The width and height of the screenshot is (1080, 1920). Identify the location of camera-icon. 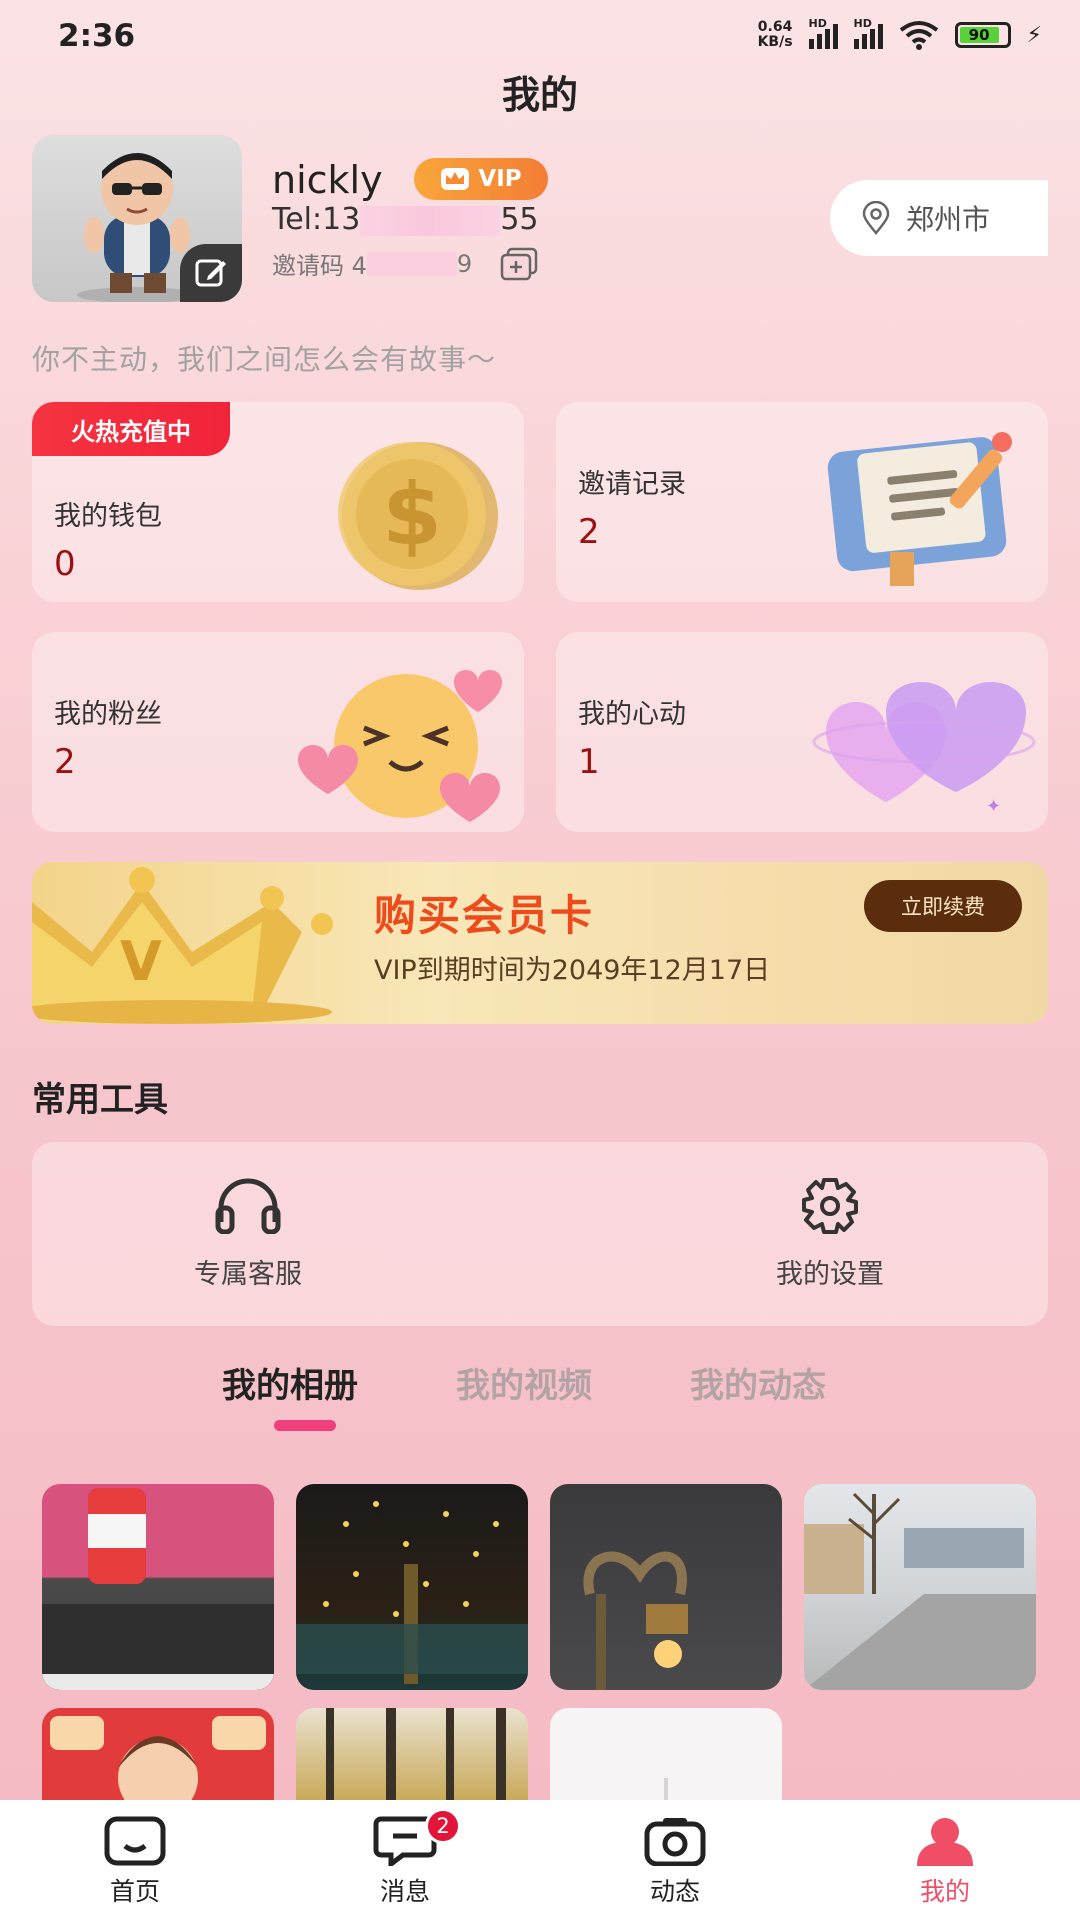
(675, 1842).